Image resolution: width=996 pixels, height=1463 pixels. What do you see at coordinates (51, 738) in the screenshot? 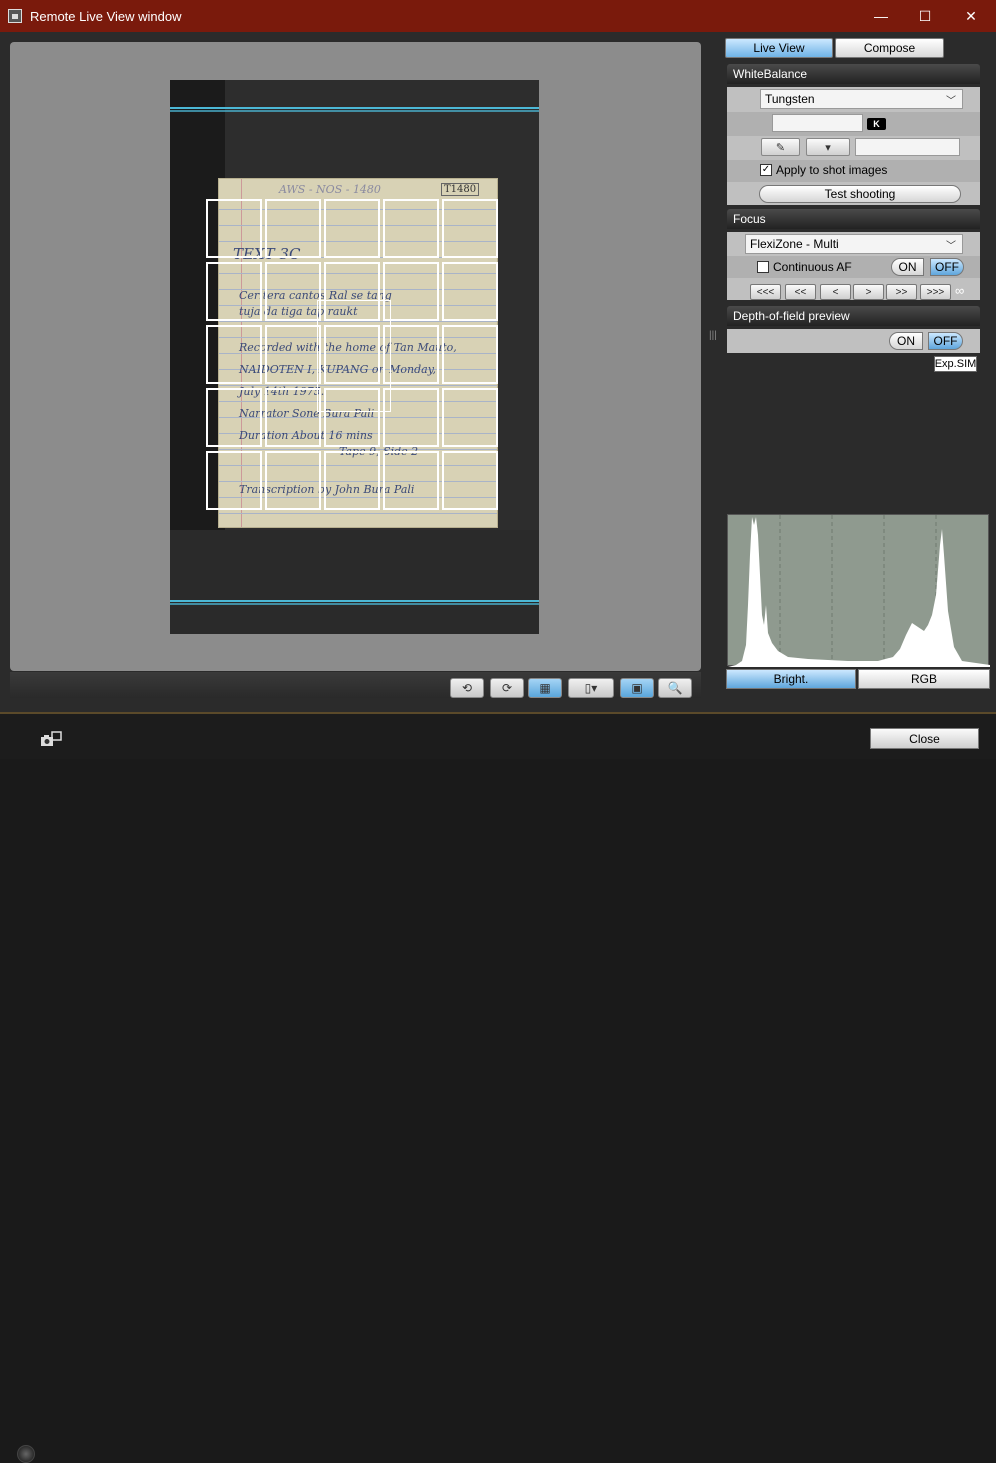
I see `camera-connection-icon` at bounding box center [51, 738].